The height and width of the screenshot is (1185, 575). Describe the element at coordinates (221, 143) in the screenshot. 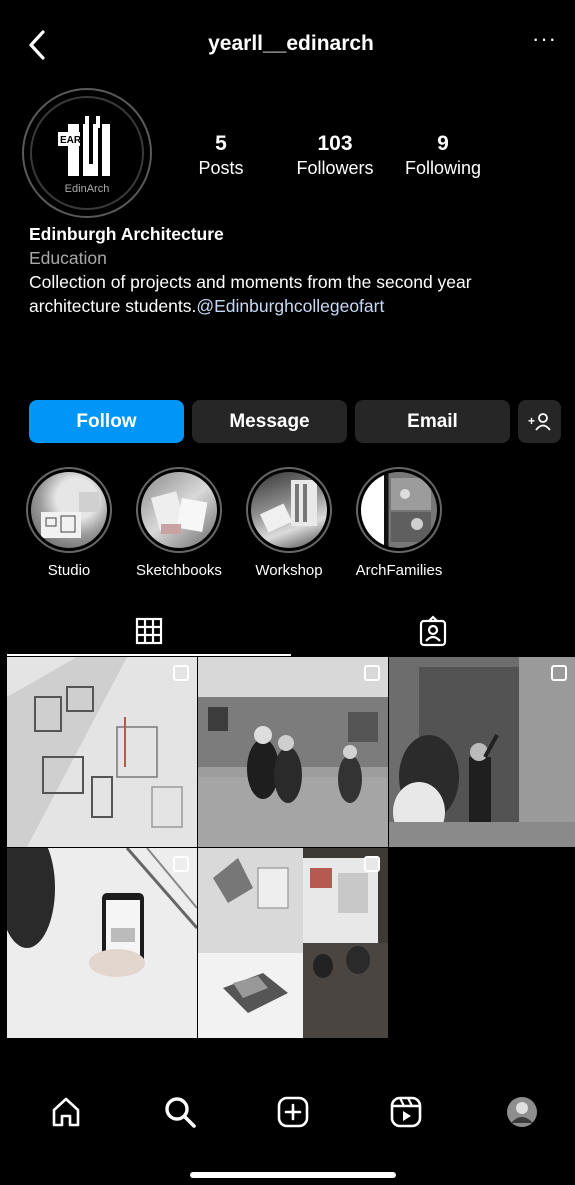

I see `stat-value: 5` at that location.